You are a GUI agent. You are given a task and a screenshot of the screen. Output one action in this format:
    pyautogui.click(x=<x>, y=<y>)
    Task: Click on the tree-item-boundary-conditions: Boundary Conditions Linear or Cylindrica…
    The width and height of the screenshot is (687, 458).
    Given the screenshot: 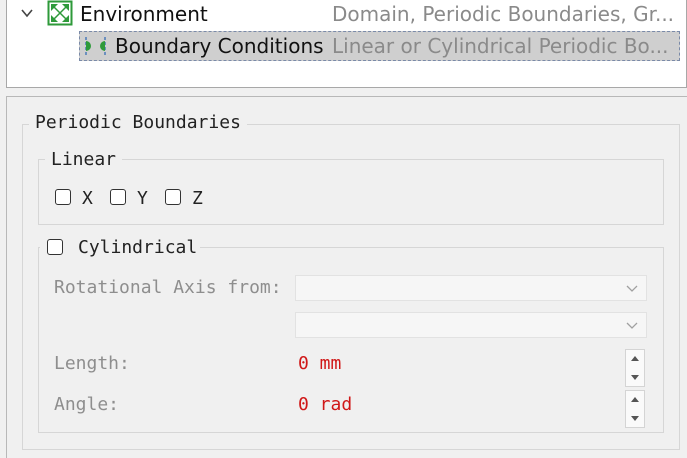 What is the action you would take?
    pyautogui.click(x=346, y=46)
    